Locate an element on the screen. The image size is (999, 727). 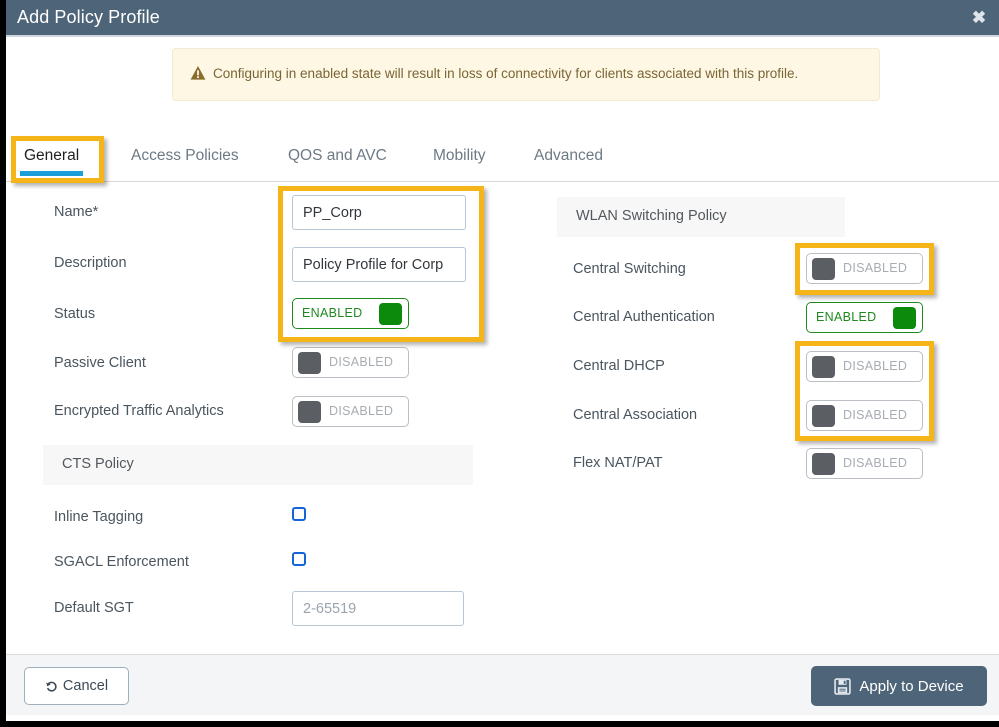
tab-general-overlay-label: General is located at coordinates (52, 155).